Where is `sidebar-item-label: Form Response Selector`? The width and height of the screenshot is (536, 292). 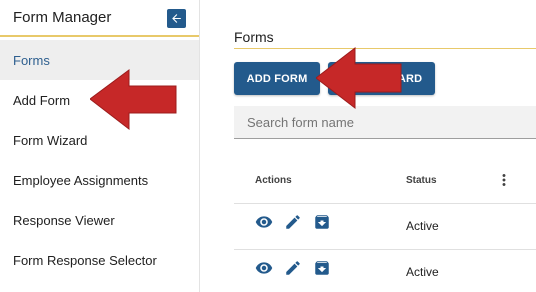 sidebar-item-label: Form Response Selector is located at coordinates (85, 260).